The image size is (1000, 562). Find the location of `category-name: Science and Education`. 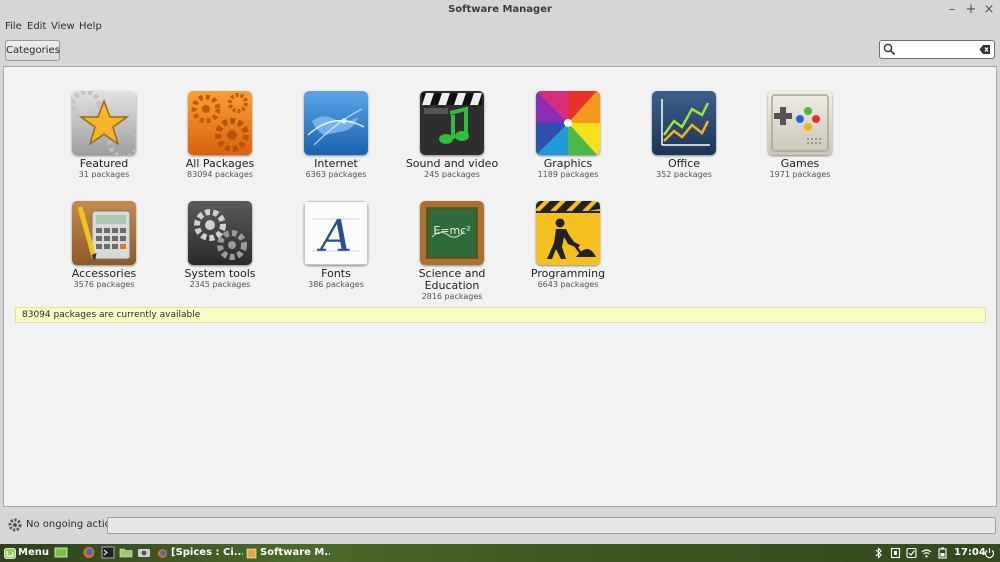

category-name: Science and Education is located at coordinates (452, 279).